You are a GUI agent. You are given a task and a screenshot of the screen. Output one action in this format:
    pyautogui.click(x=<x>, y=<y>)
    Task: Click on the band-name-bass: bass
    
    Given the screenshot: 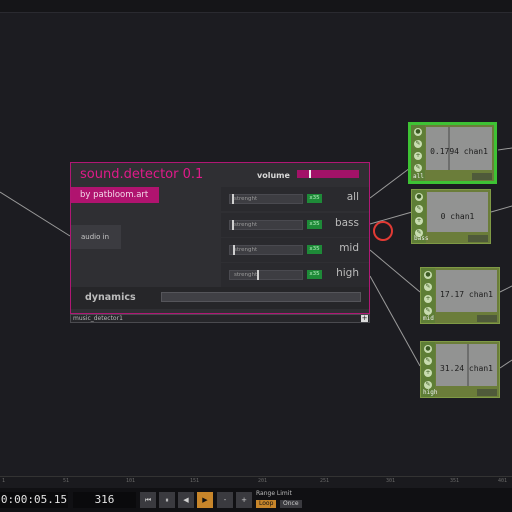 What is the action you would take?
    pyautogui.click(x=346, y=223)
    